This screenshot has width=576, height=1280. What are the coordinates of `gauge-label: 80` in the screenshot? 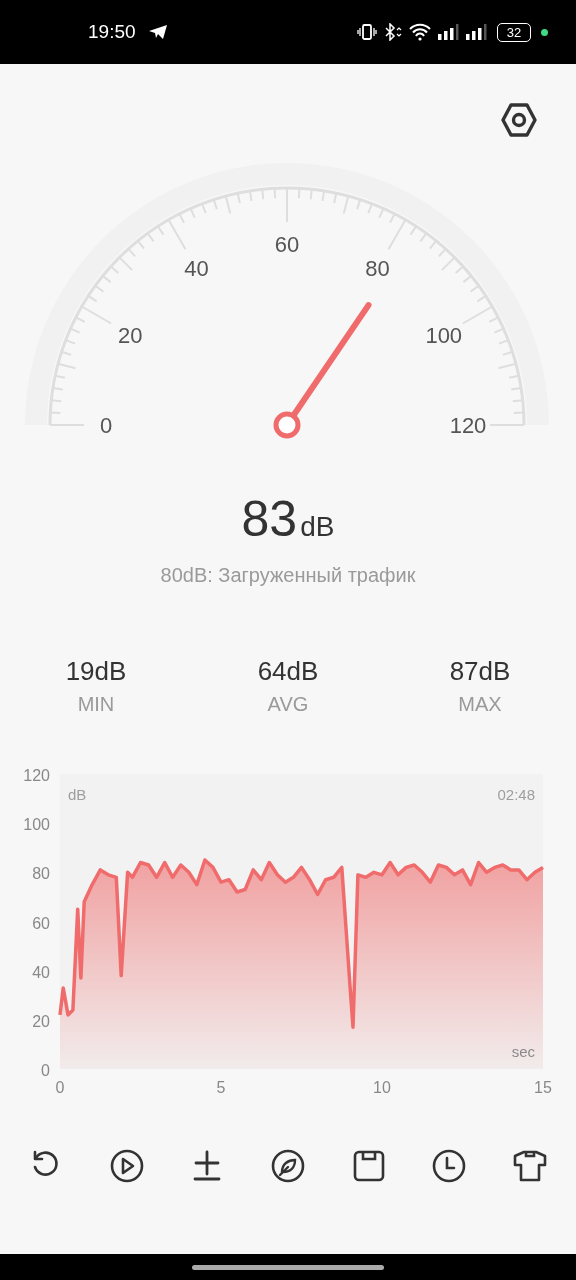 It's located at (377, 269).